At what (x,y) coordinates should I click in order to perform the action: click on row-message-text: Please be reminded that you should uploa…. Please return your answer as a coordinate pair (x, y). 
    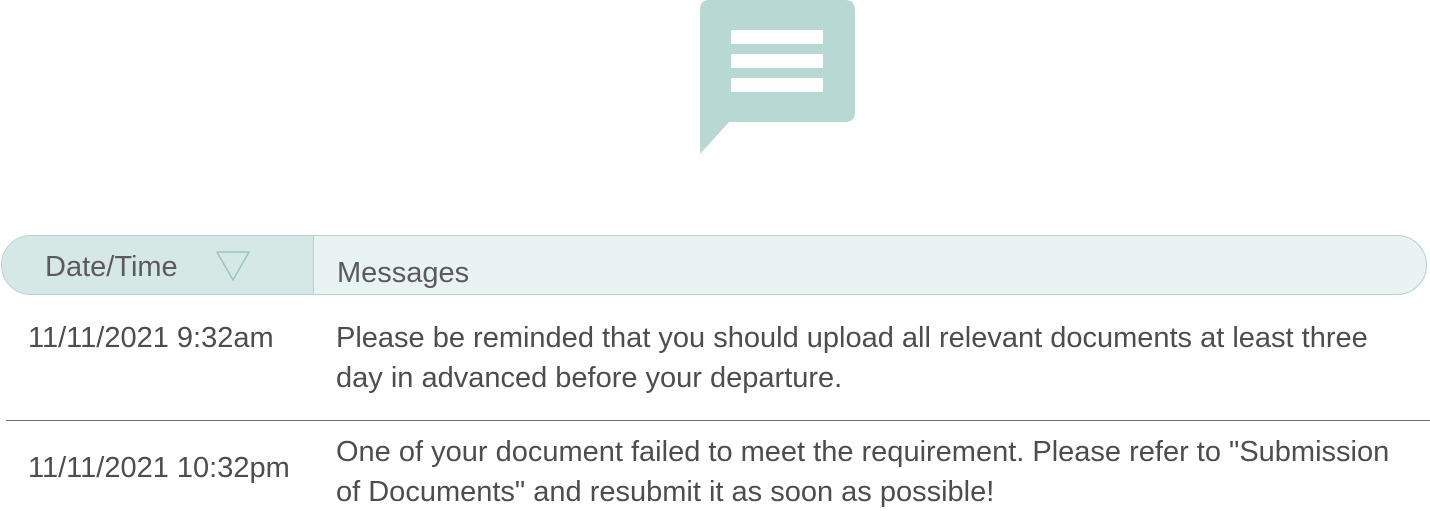
    Looking at the image, I should click on (852, 358).